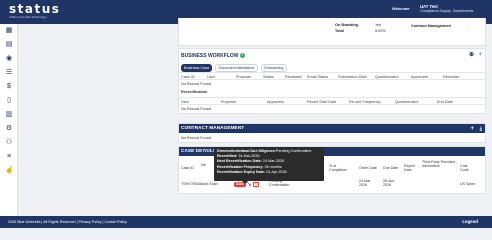 This screenshot has width=492, height=240. What do you see at coordinates (196, 84) in the screenshot?
I see `no-record-text: No Record Found` at bounding box center [196, 84].